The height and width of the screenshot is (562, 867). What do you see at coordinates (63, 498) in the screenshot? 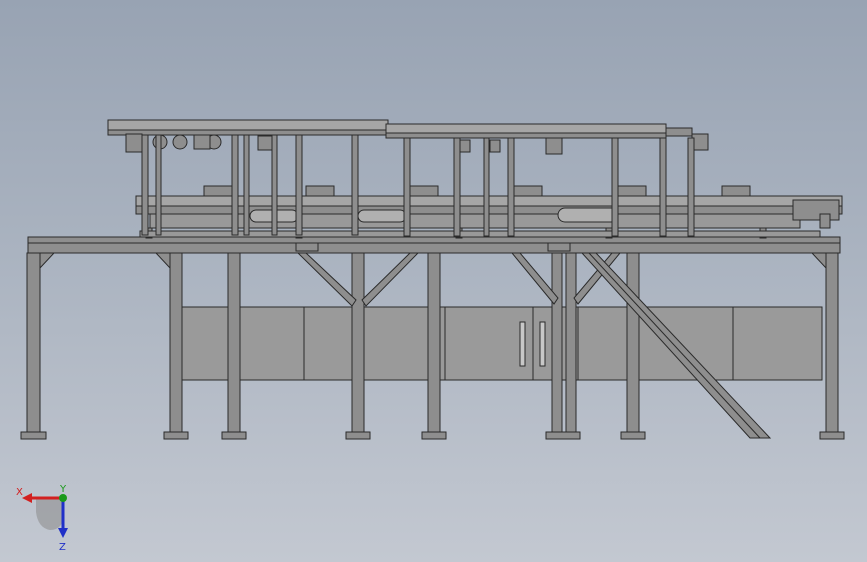
I see `y-axis-icon` at bounding box center [63, 498].